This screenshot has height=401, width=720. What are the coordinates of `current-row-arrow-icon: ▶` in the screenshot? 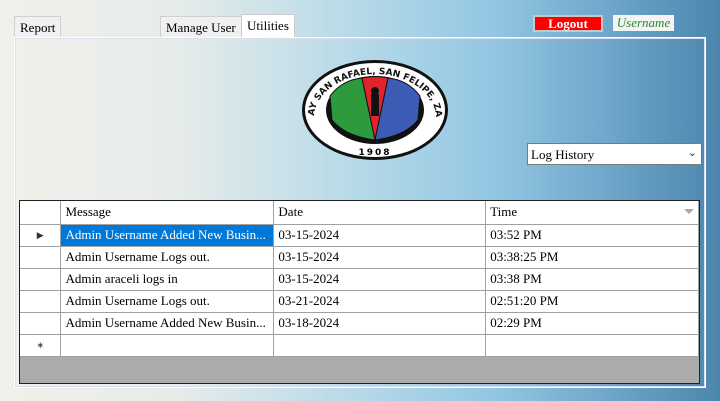 It's located at (41, 235).